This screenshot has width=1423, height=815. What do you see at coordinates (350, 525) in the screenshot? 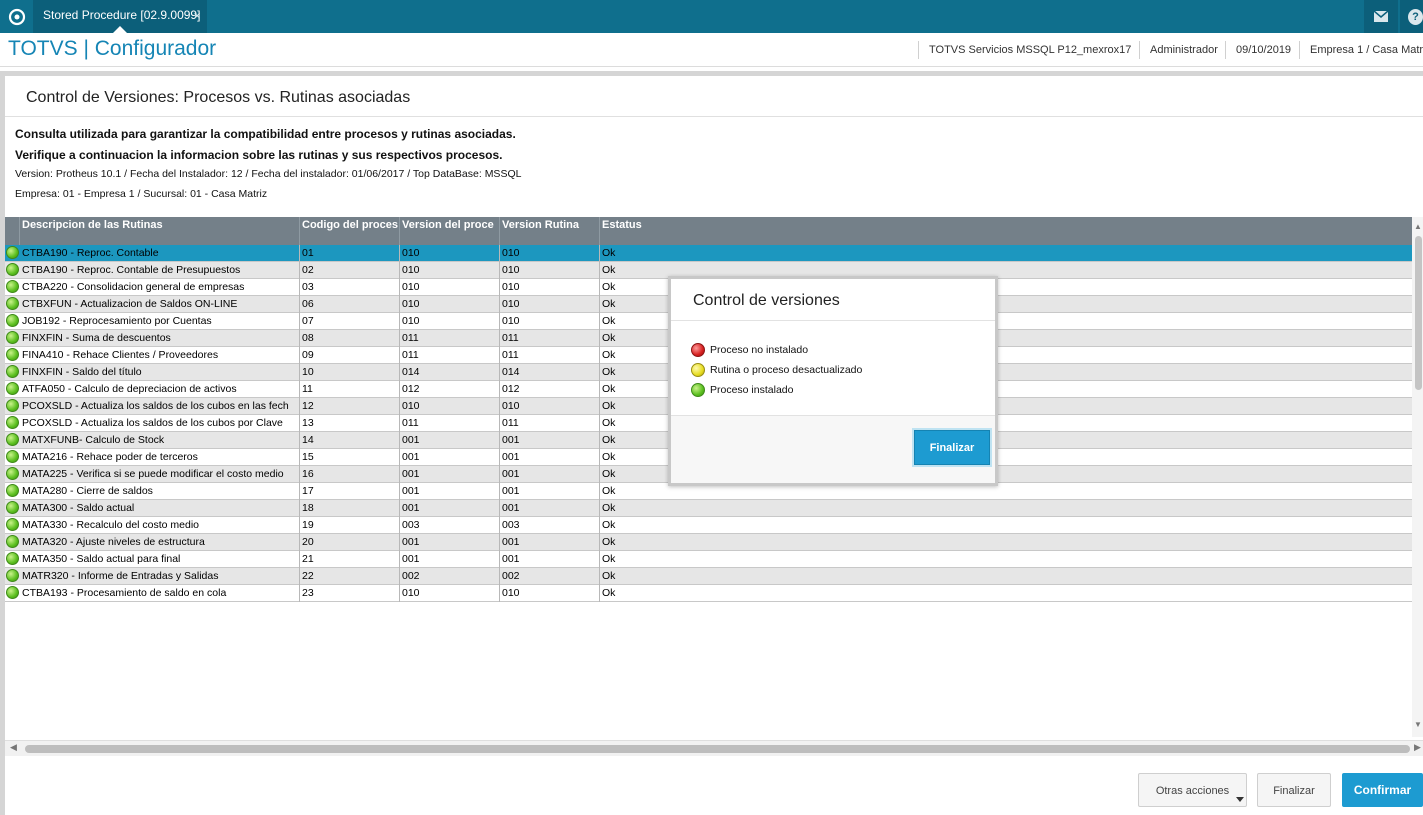
I see `row-process-code: 19` at bounding box center [350, 525].